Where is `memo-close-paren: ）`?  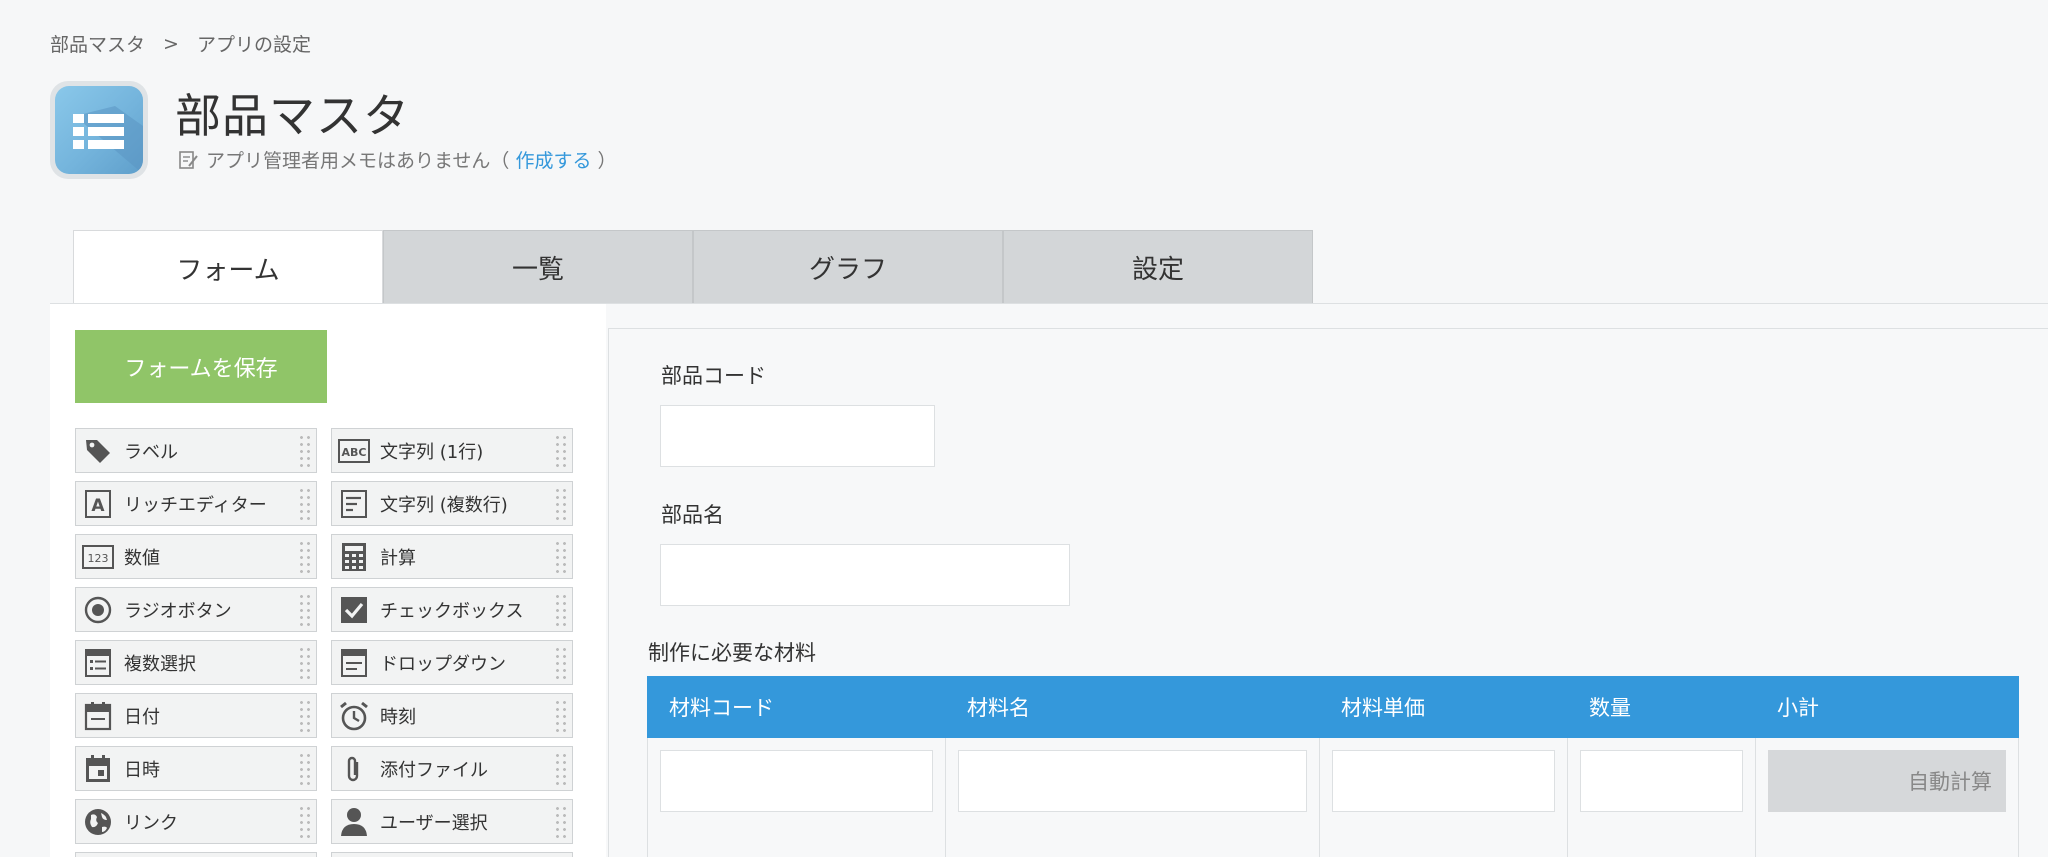
memo-close-paren: ） is located at coordinates (607, 161).